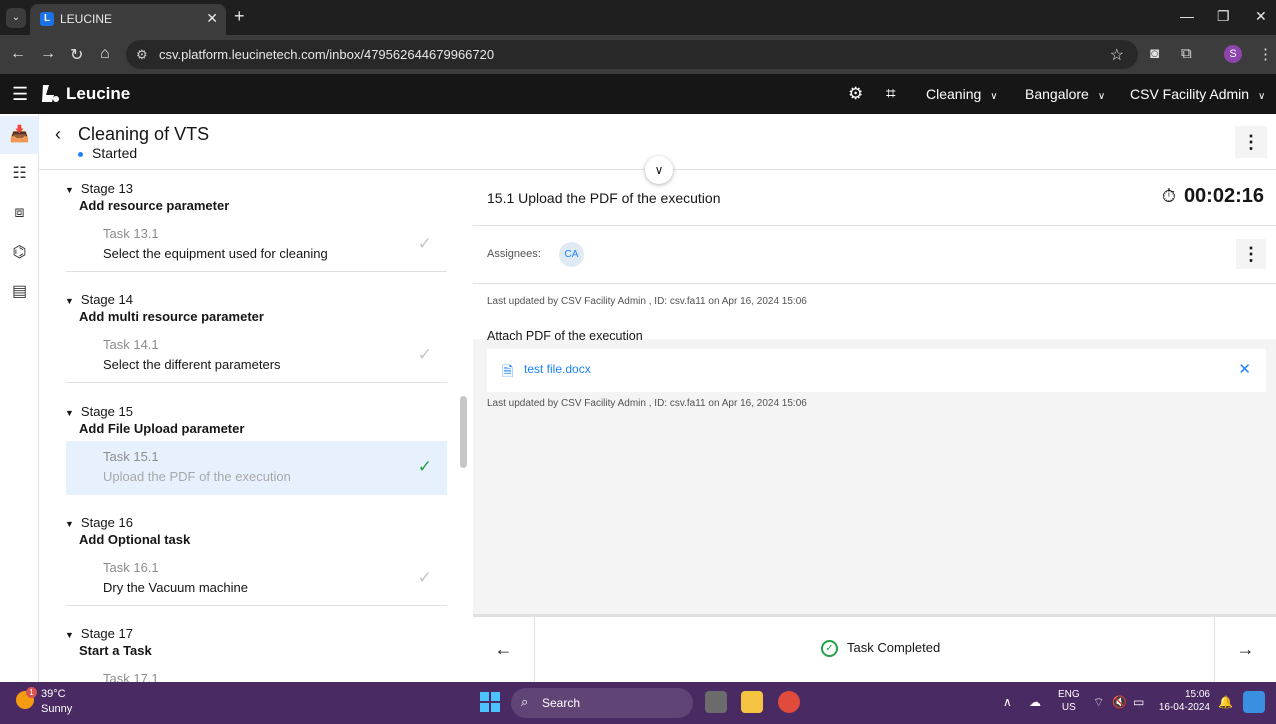 This screenshot has height=724, width=1276. I want to click on inbox-icon: 📥, so click(19, 135).